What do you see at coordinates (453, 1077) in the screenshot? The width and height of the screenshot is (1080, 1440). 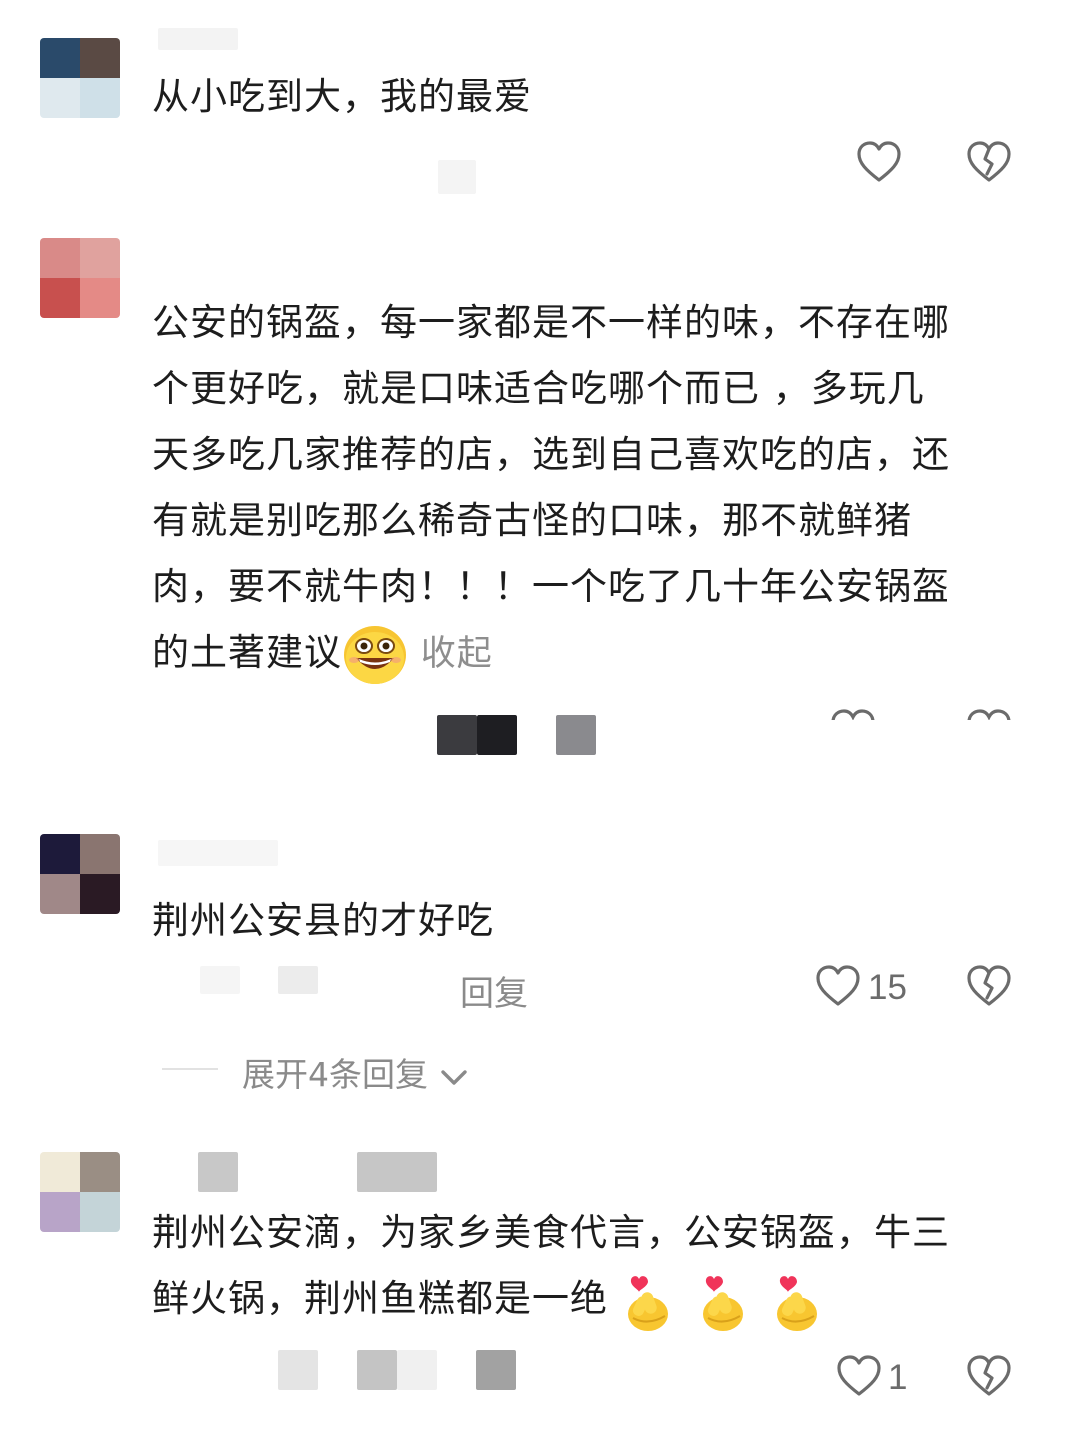 I see `chevron-down-icon` at bounding box center [453, 1077].